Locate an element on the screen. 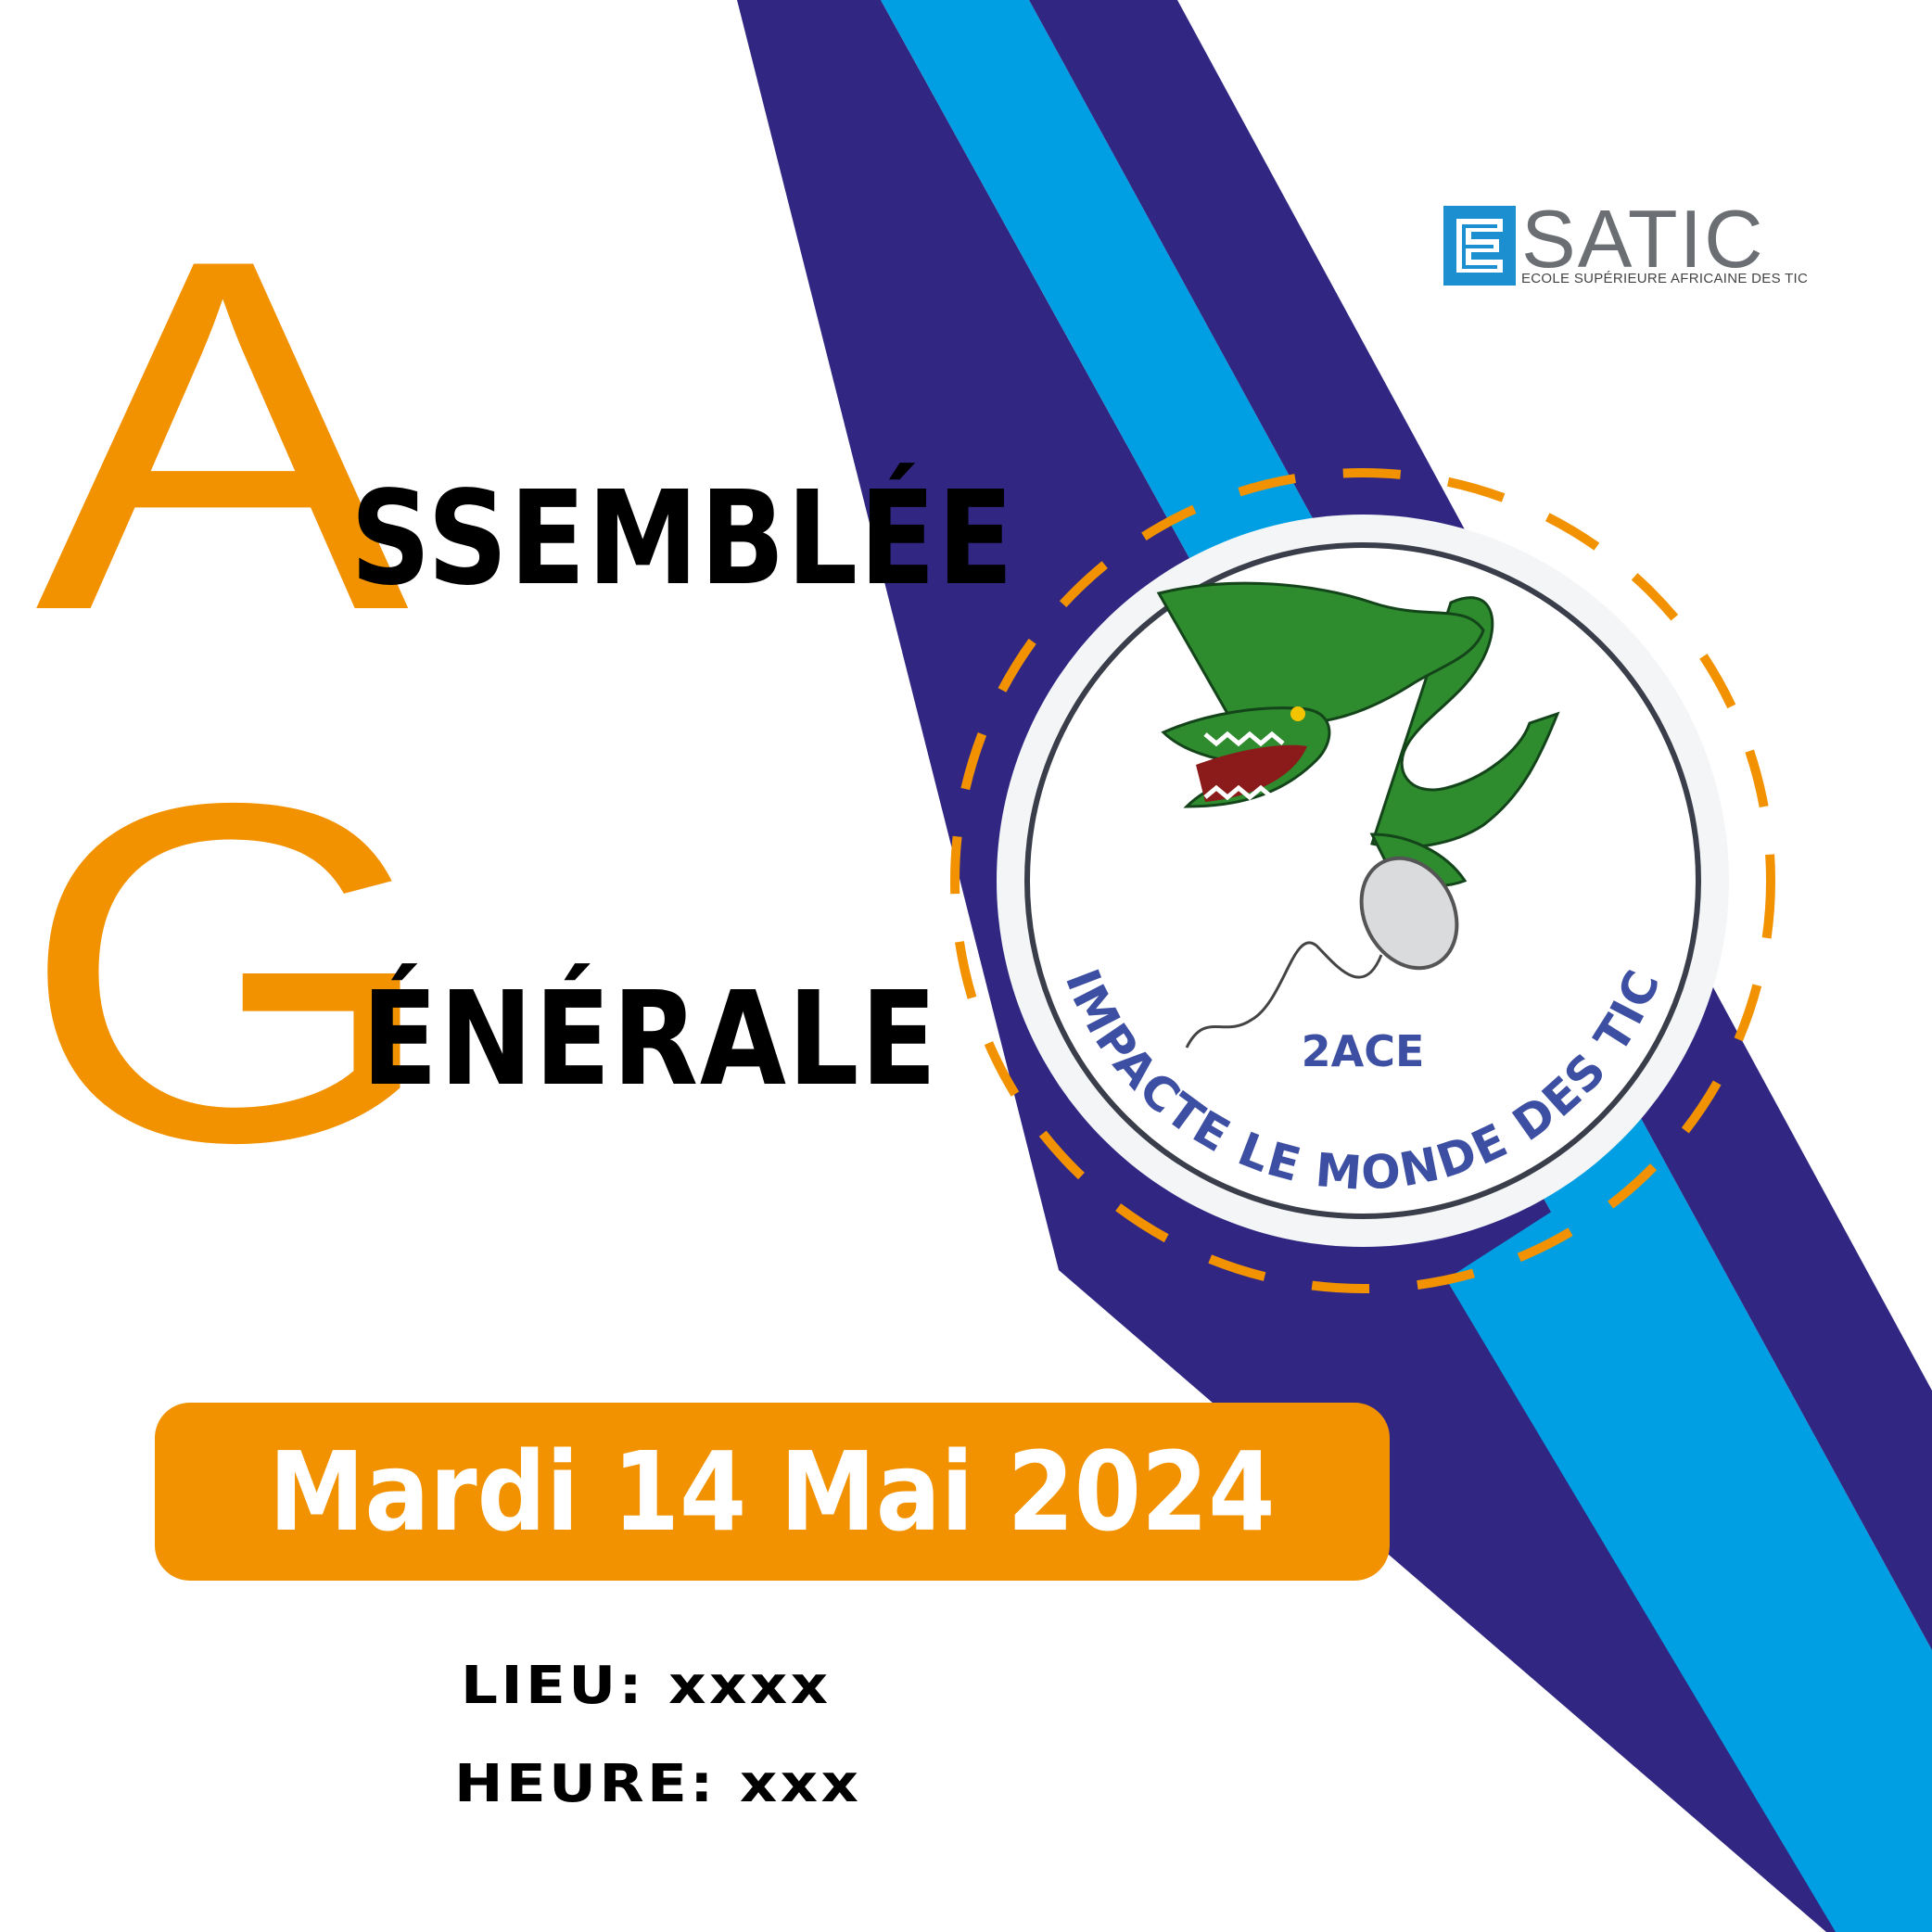 This screenshot has height=1932, width=1932. title-word-generale: ÉNÉRALE is located at coordinates (650, 1039).